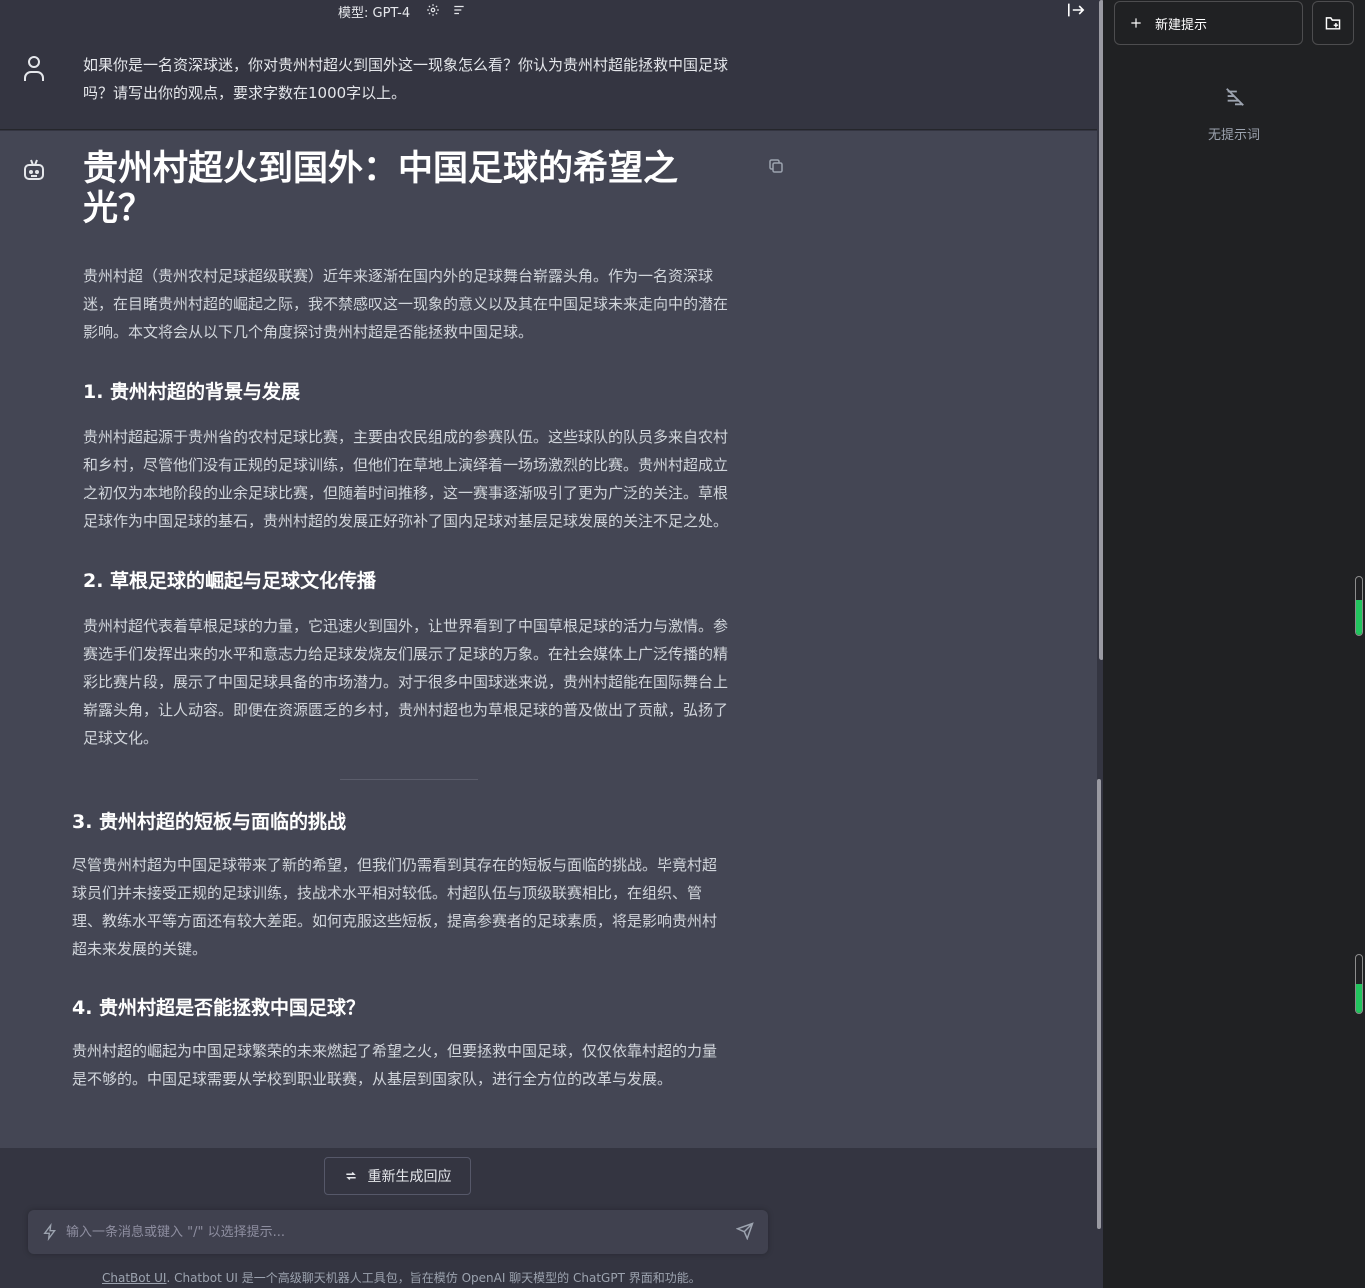 This screenshot has height=1288, width=1365. I want to click on new-prompt-button: 新建提示, so click(1208, 23).